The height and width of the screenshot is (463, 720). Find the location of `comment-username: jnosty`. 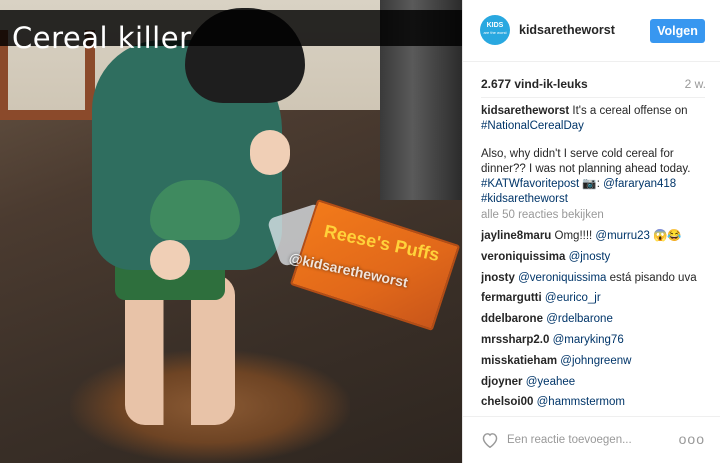

comment-username: jnosty is located at coordinates (498, 278).